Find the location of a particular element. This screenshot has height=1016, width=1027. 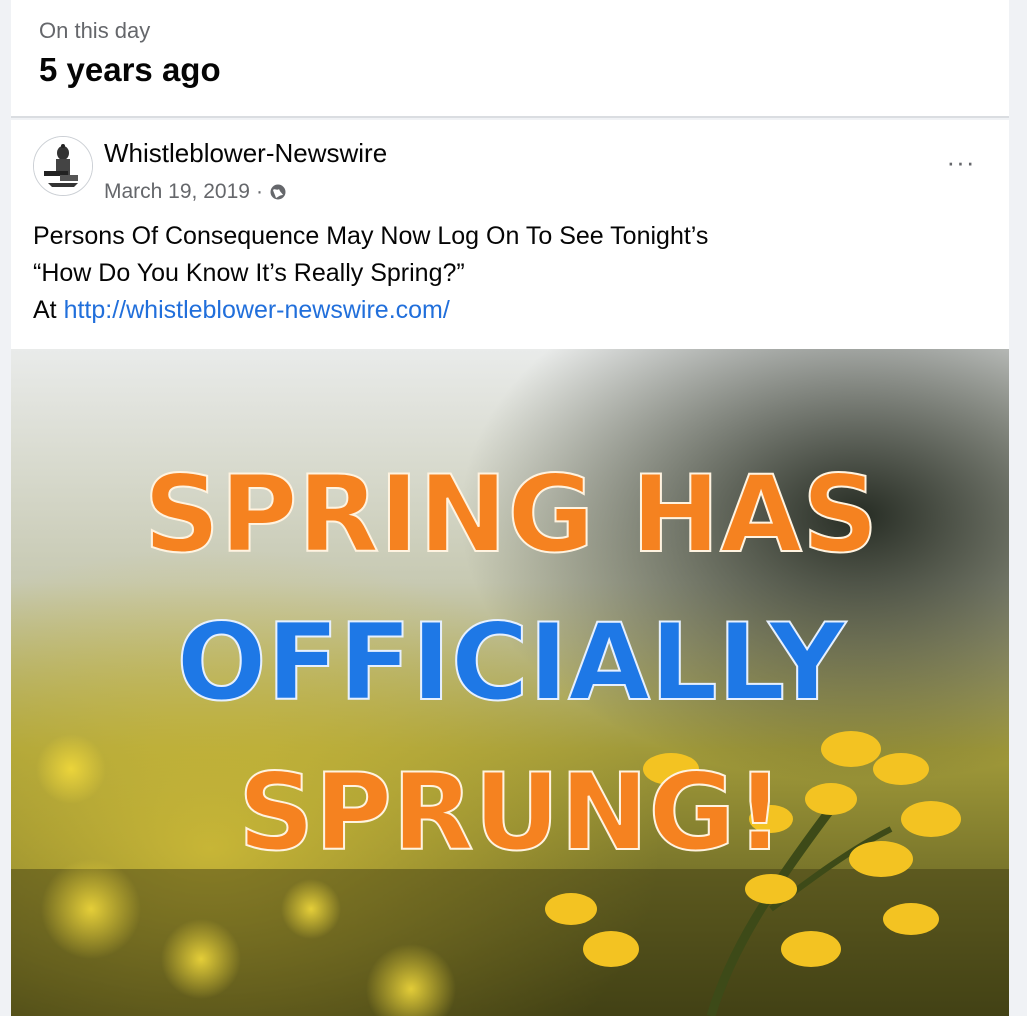

memory-title: 5 years ago is located at coordinates (130, 69).